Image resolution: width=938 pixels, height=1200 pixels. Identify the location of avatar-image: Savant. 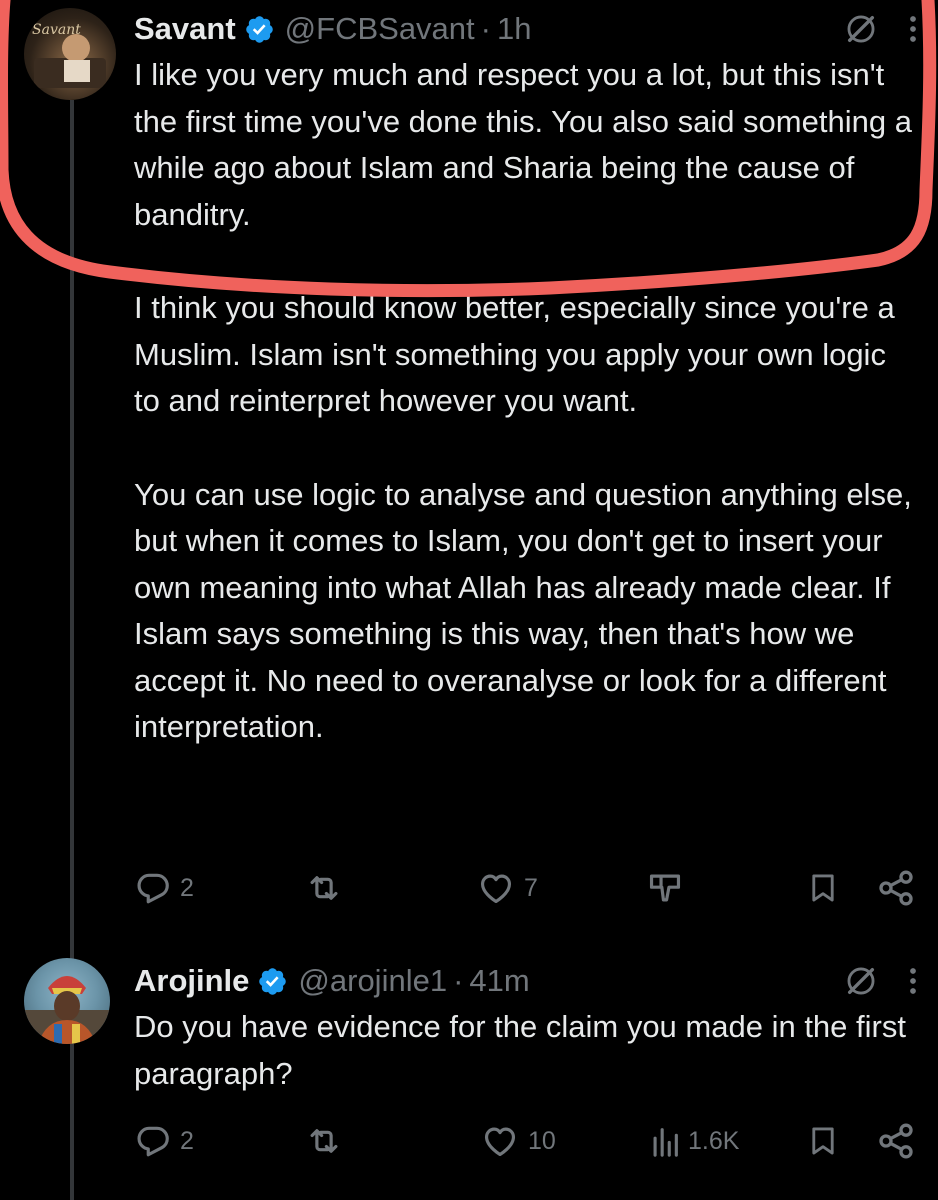
(69, 55).